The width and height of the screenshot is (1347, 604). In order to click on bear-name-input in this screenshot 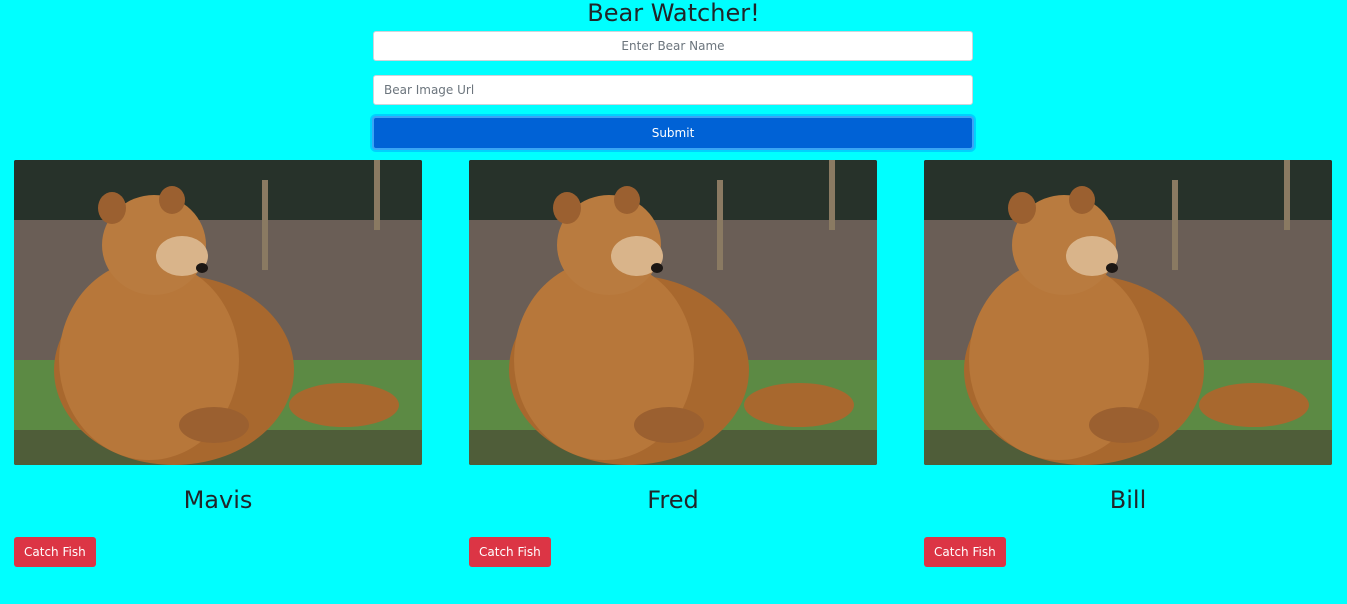, I will do `click(673, 46)`.